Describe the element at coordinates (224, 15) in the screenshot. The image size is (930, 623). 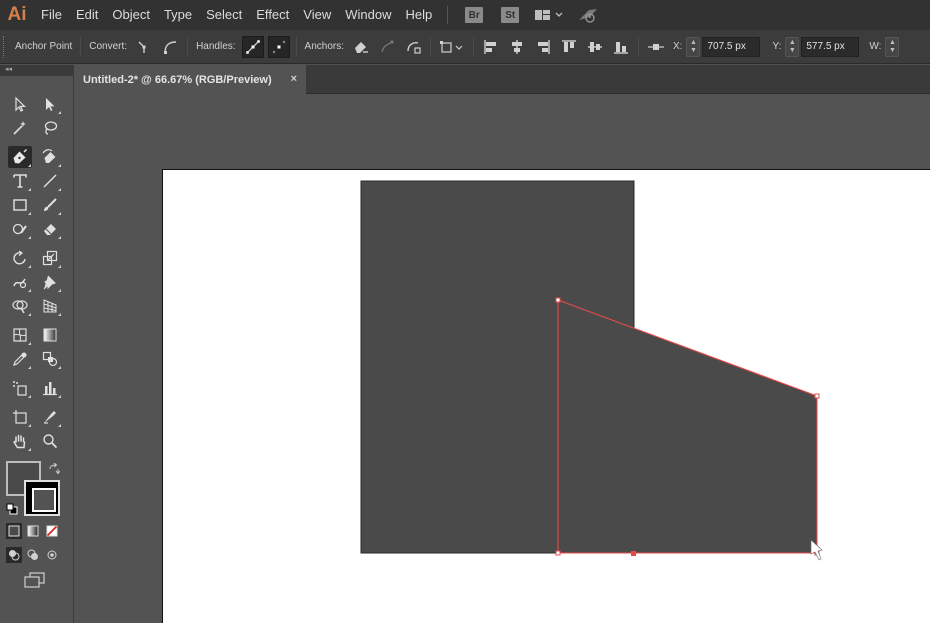
I see `menu-select: Select` at that location.